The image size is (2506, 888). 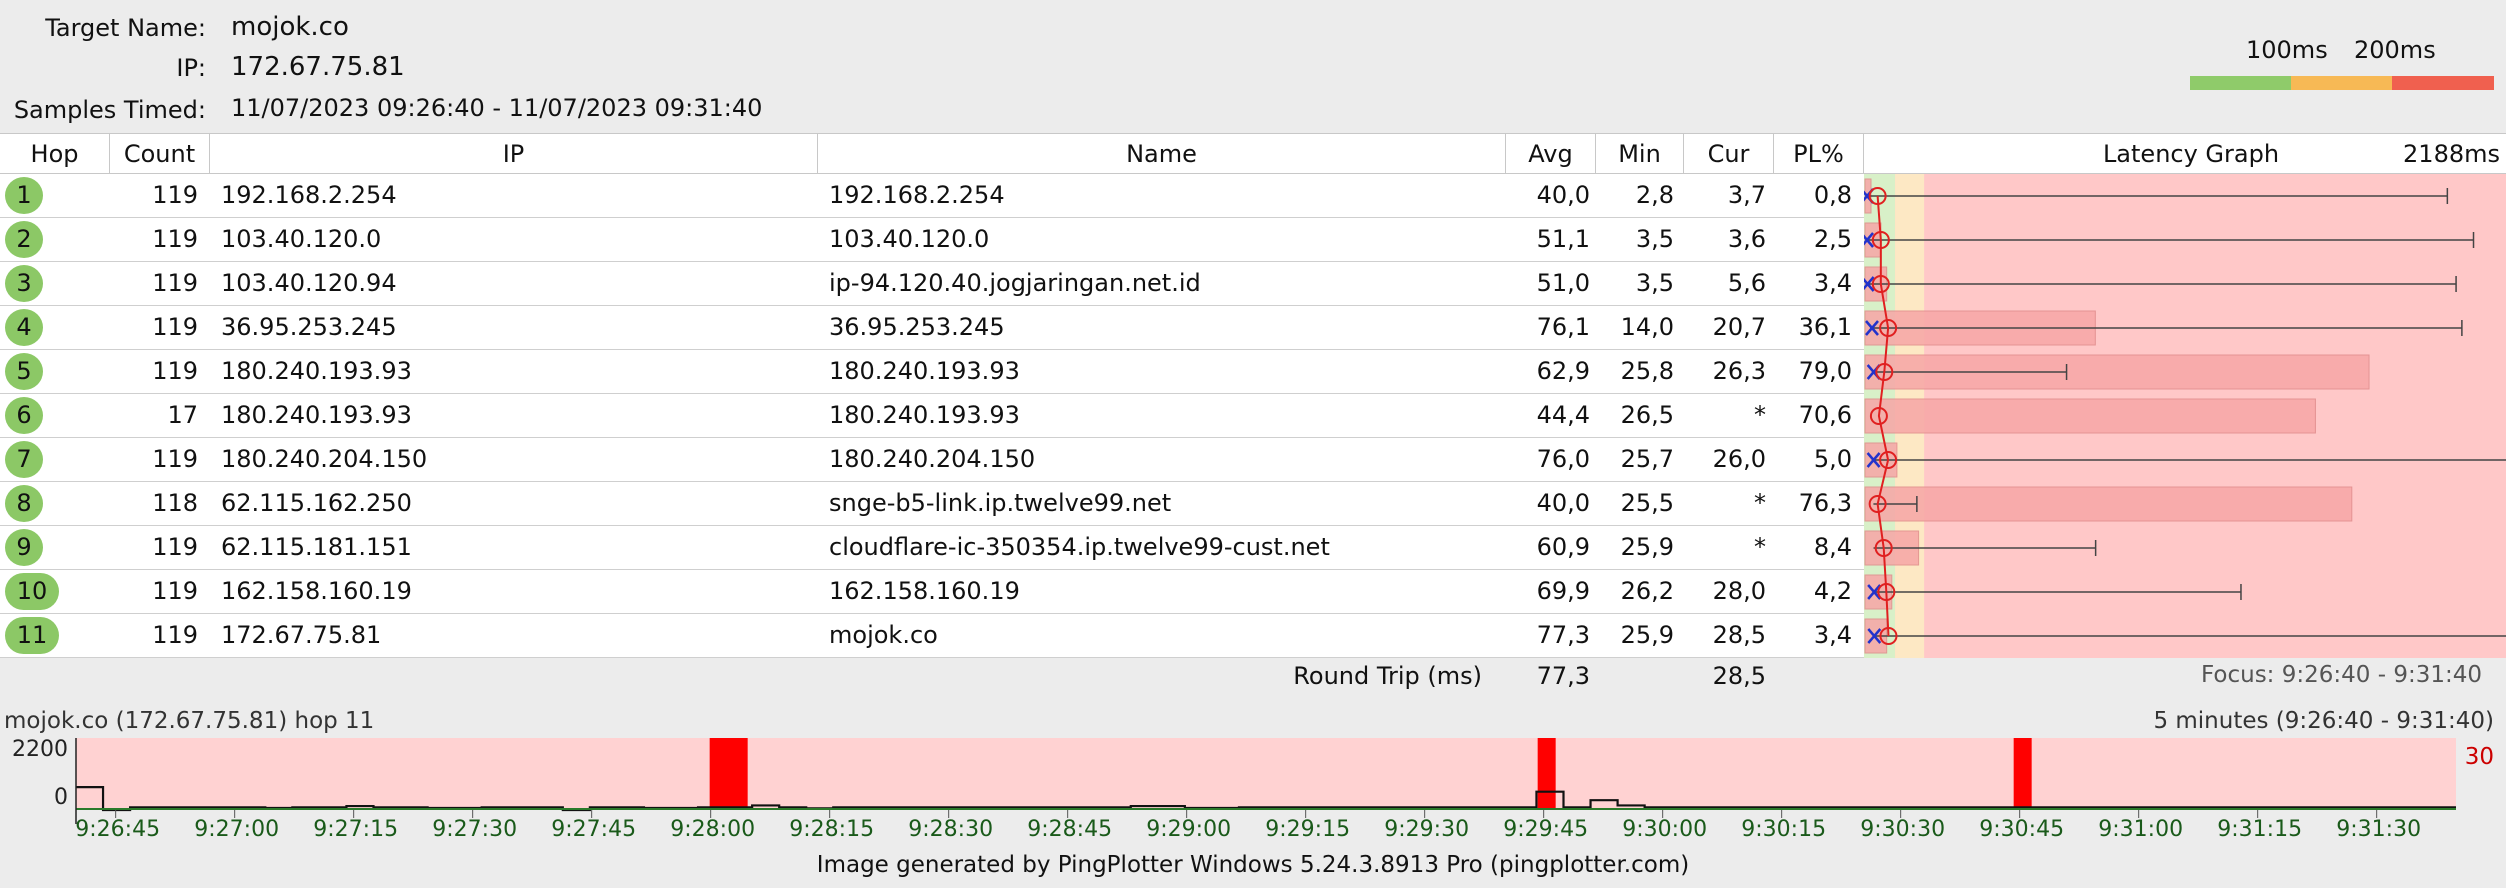 I want to click on cell-count: 118, so click(x=175, y=503).